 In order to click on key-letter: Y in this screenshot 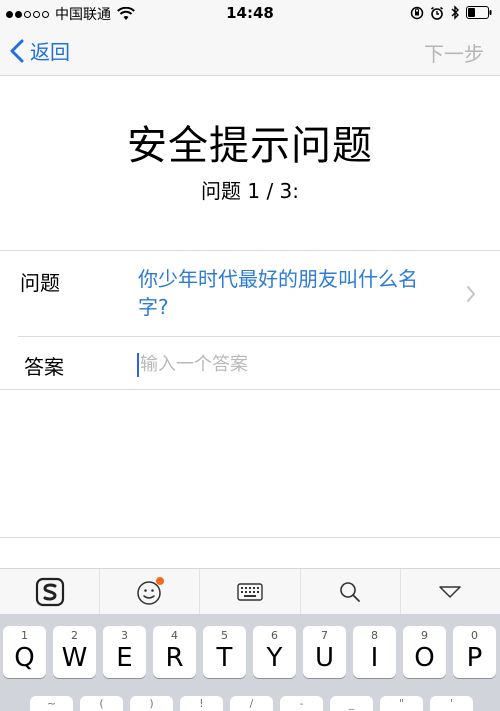, I will do `click(274, 658)`.